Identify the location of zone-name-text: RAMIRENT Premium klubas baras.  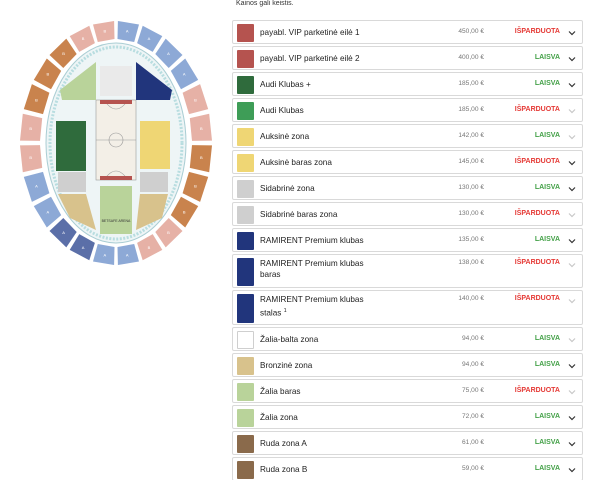
(312, 269).